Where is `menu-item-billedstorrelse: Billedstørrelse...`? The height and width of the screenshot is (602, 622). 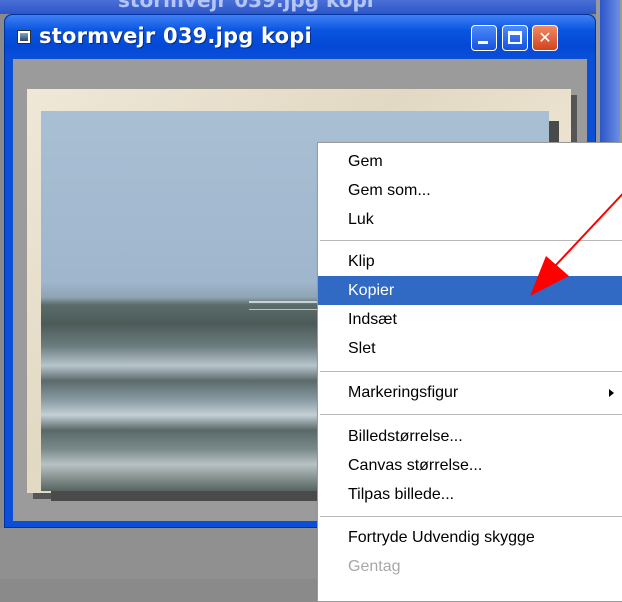
menu-item-billedstorrelse: Billedstørrelse... is located at coordinates (470, 436).